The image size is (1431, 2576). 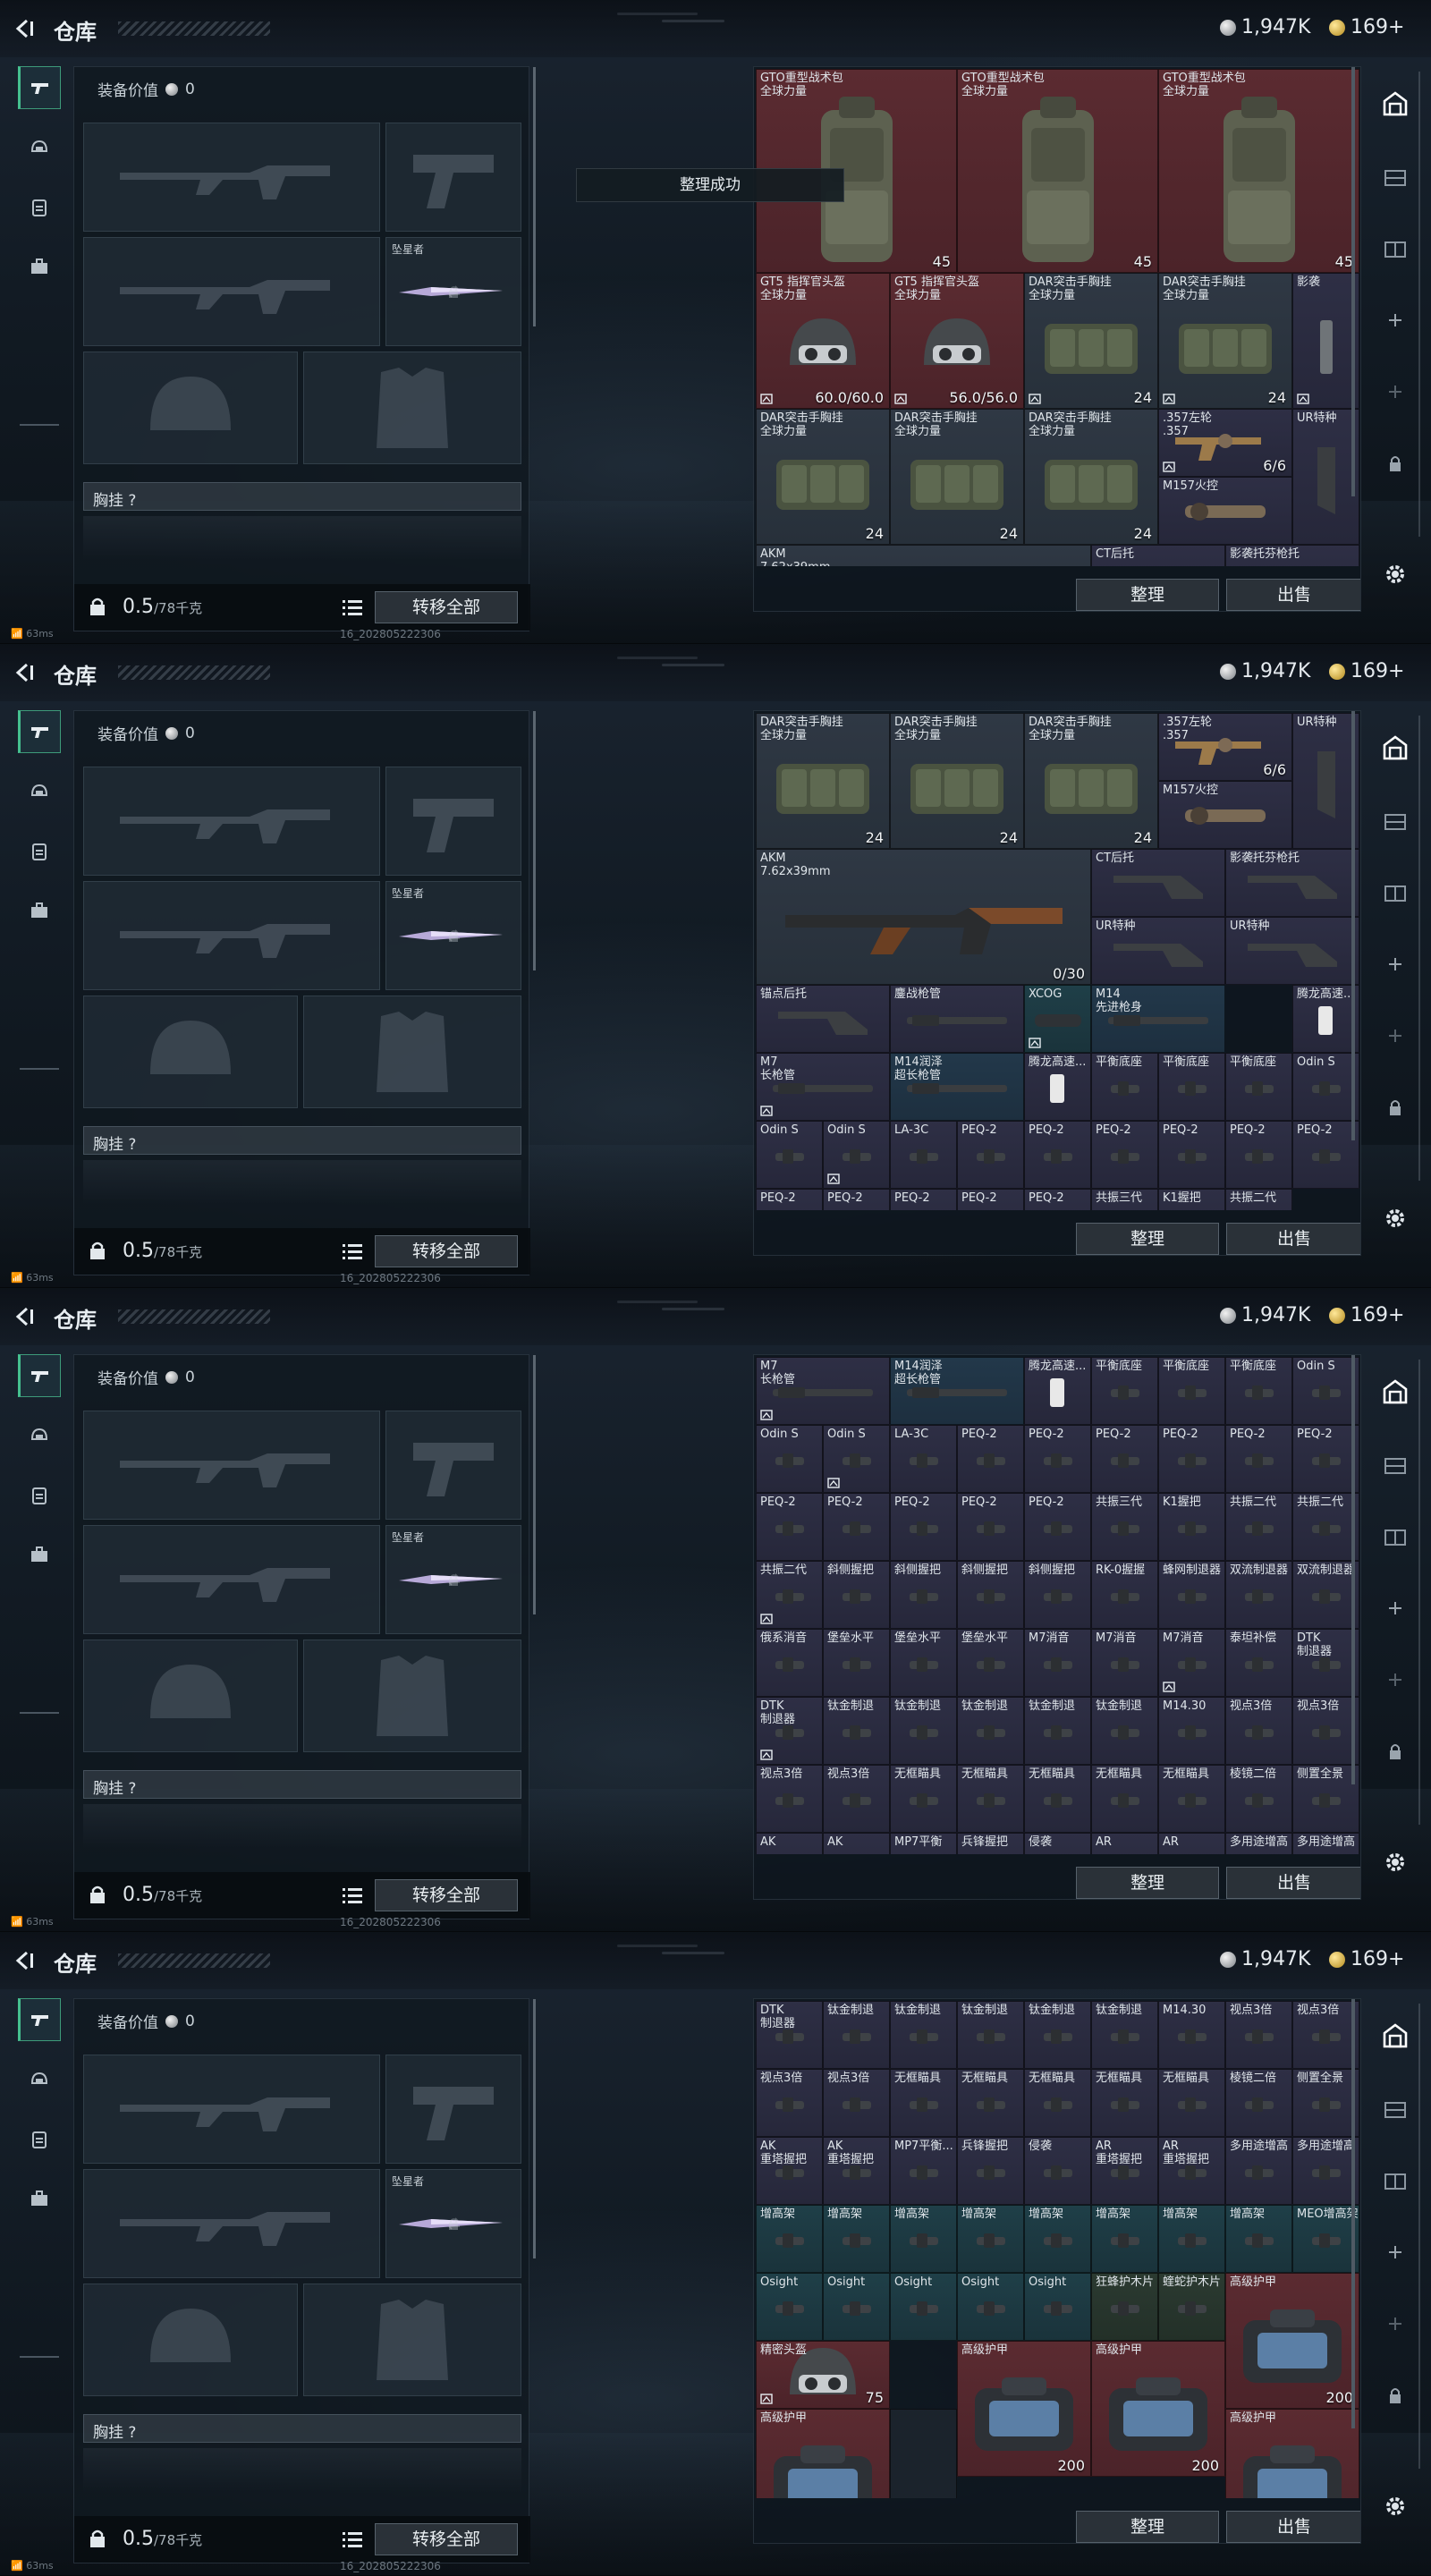 I want to click on inventory-item: 狂蜂护木片, so click(x=1125, y=2307).